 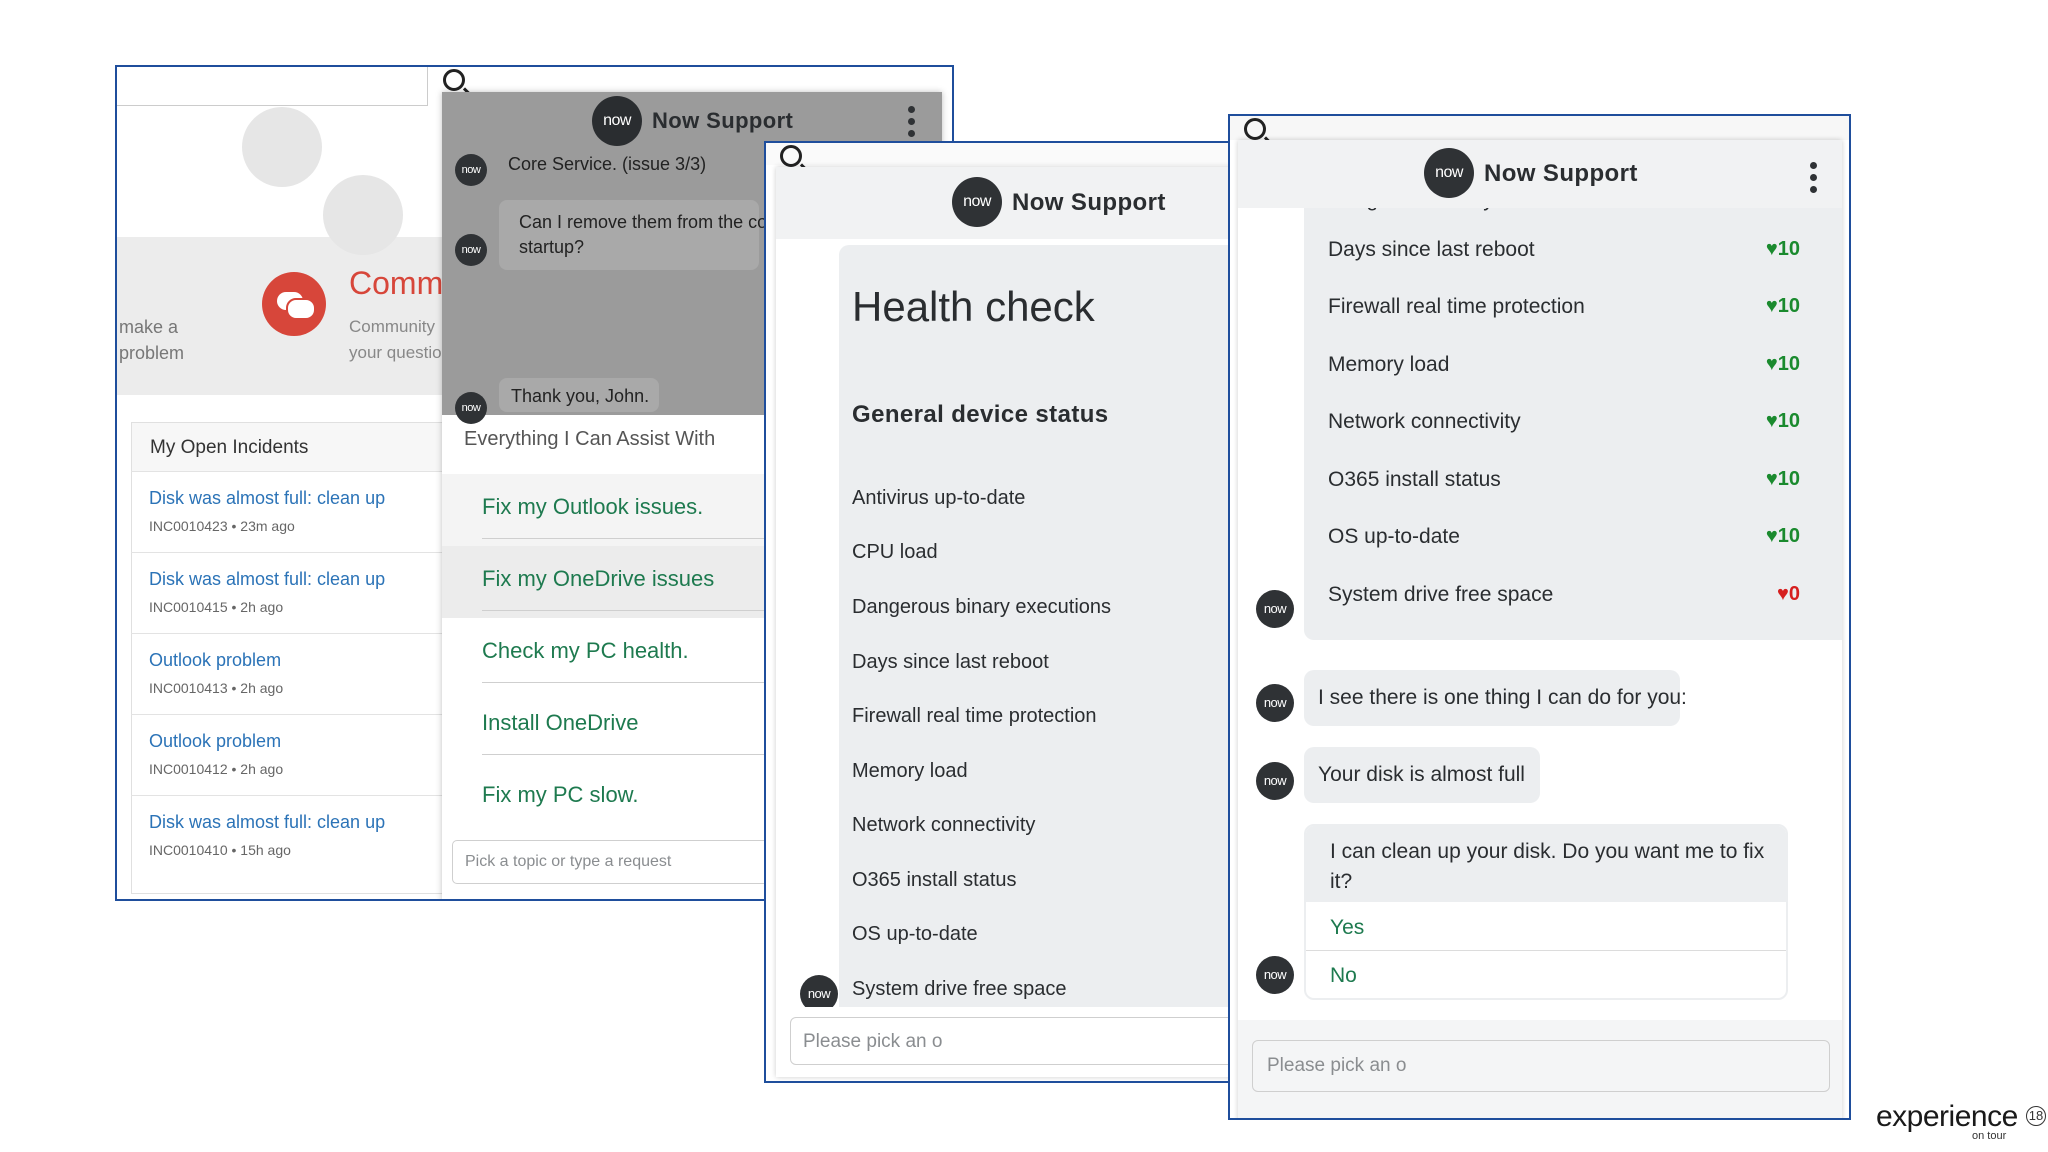 I want to click on health-item: O365 install status, so click(x=934, y=880).